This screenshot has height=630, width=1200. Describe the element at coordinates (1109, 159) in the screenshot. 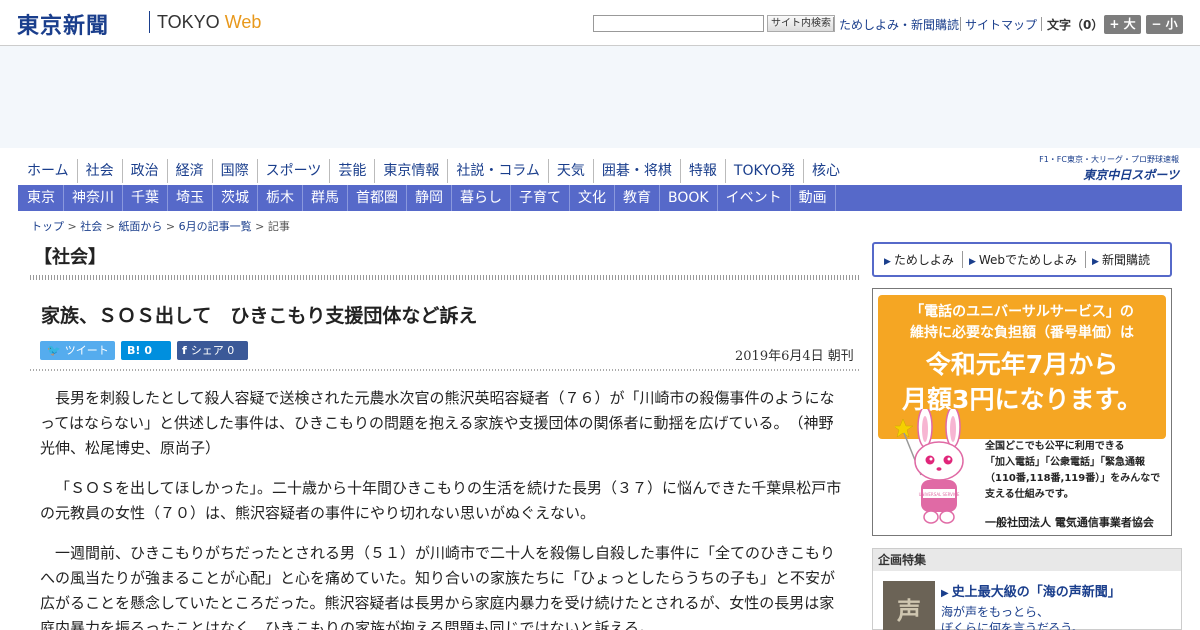

I see `chunichi-sports-tagline: F1・FC東京・大リーグ・プロ野球速報` at that location.